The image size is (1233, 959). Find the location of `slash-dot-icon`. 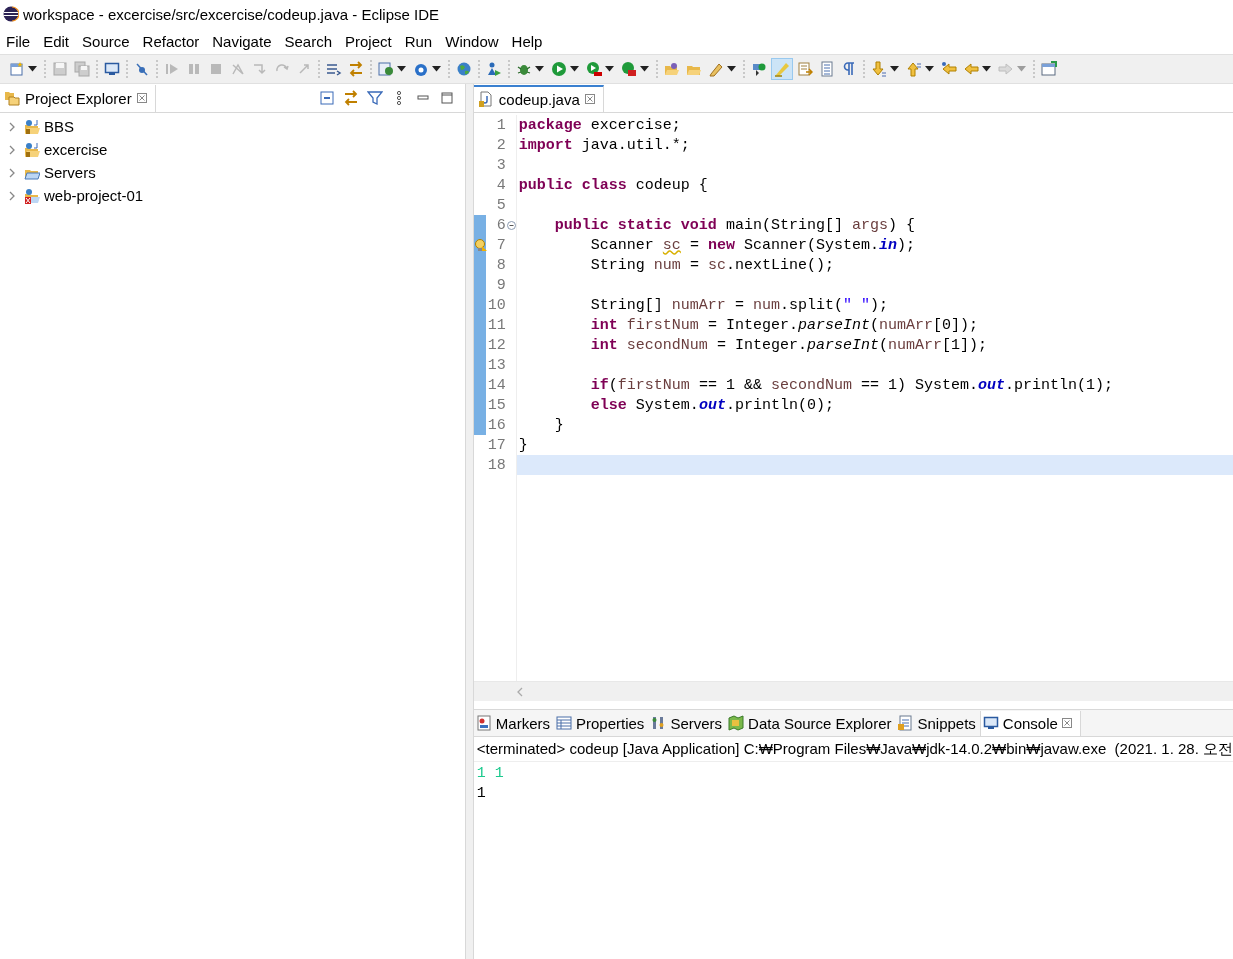

slash-dot-icon is located at coordinates (142, 69).